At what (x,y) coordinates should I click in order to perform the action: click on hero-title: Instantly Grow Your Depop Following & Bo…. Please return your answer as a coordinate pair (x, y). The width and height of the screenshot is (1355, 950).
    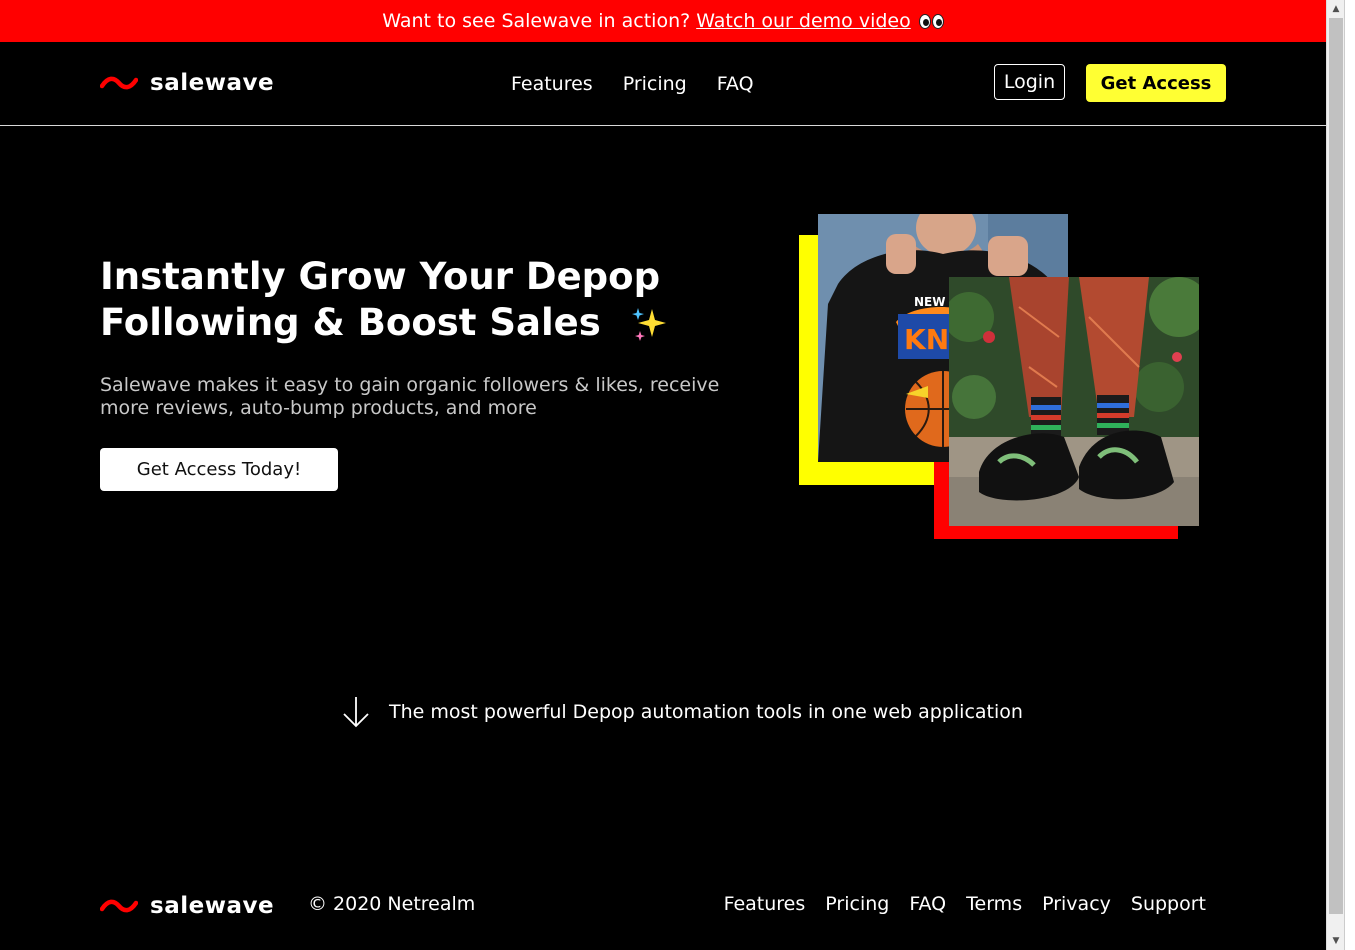
    Looking at the image, I should click on (385, 300).